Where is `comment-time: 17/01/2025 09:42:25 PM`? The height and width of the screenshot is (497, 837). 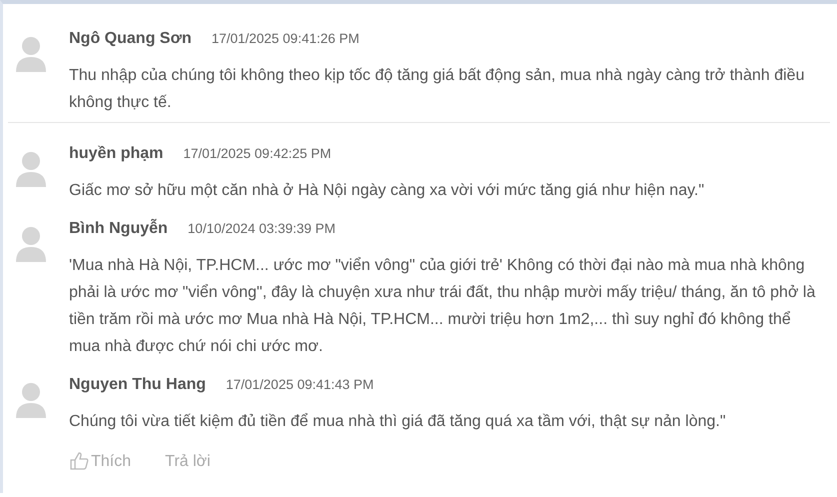 comment-time: 17/01/2025 09:42:25 PM is located at coordinates (257, 153).